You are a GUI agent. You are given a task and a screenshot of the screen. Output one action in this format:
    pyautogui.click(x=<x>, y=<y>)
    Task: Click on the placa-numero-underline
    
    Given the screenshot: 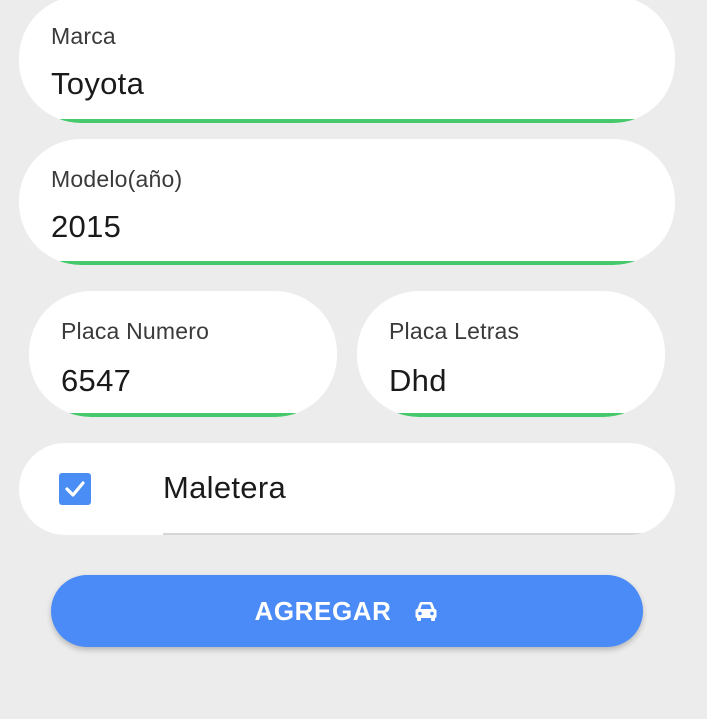 What is the action you would take?
    pyautogui.click(x=183, y=415)
    